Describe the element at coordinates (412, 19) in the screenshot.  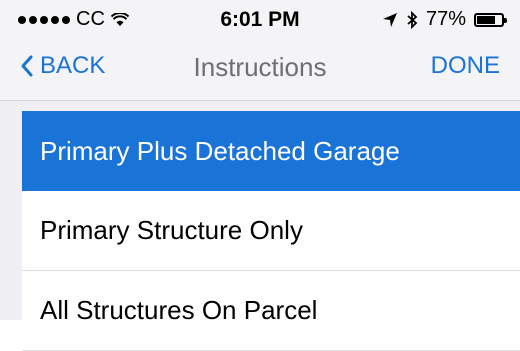
I see `bluetooth-icon` at that location.